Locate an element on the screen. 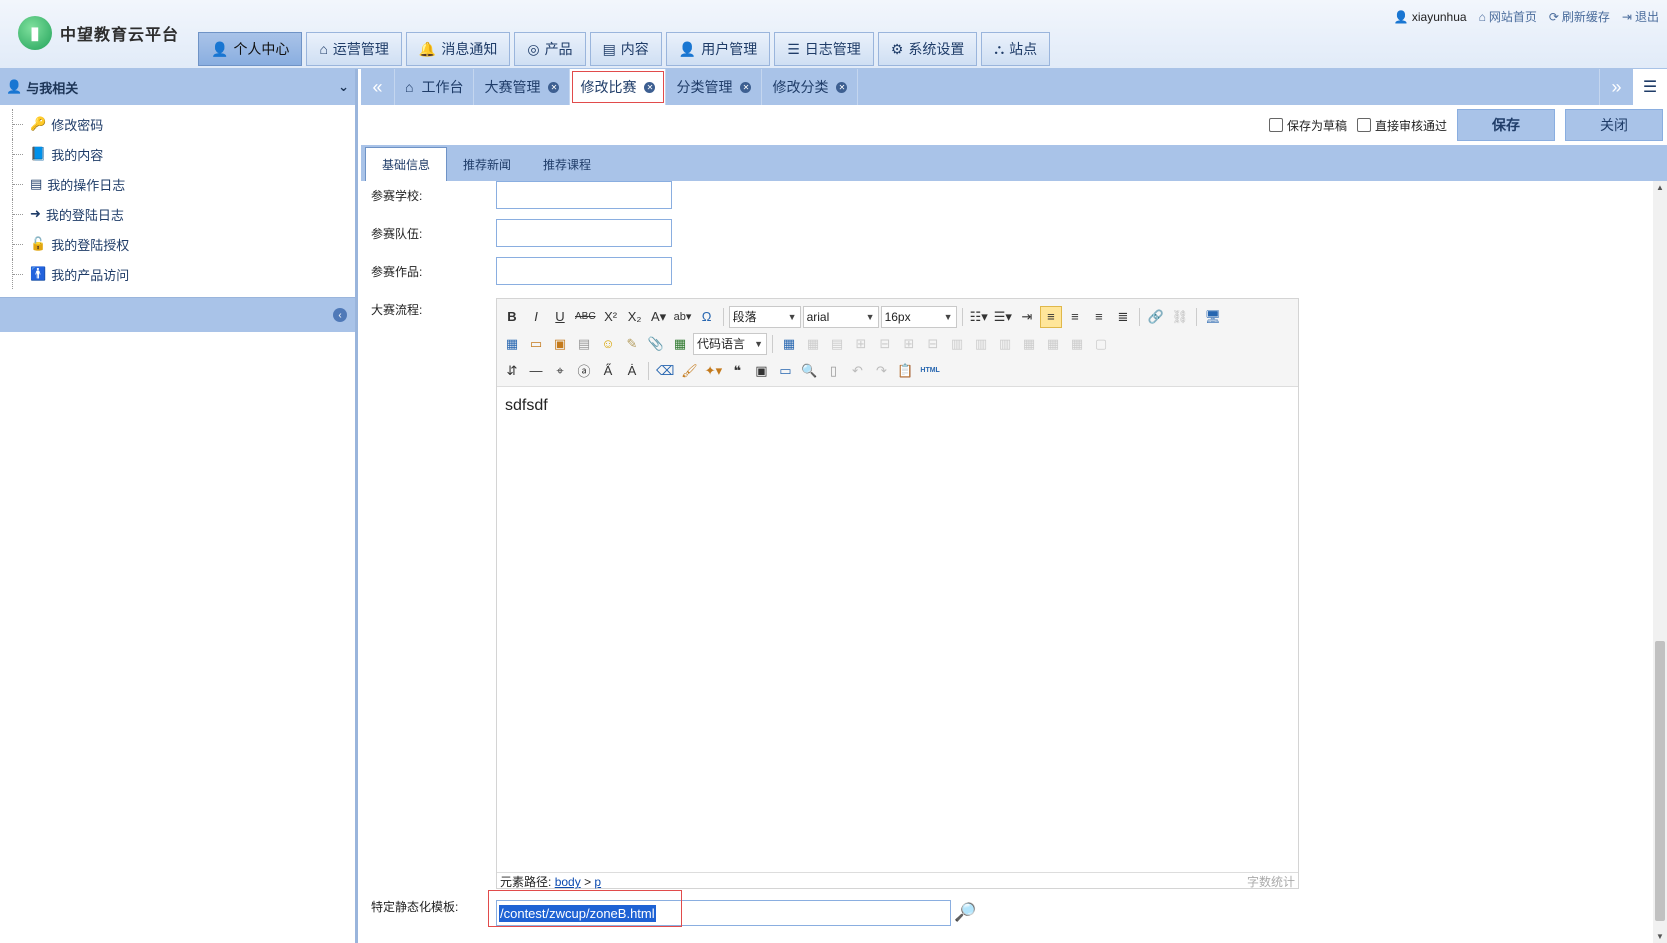 This screenshot has height=943, width=1667. sidebar-header: 👤 与我相关 ⌄ is located at coordinates (177, 87).